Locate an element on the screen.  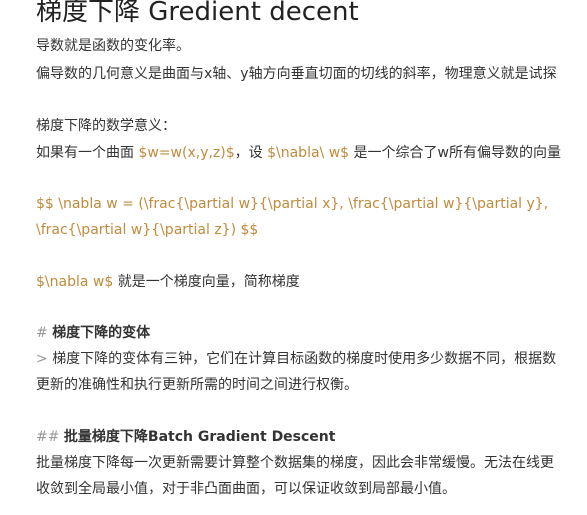
inline-math: $w=w(x,y,z)$ is located at coordinates (186, 153).